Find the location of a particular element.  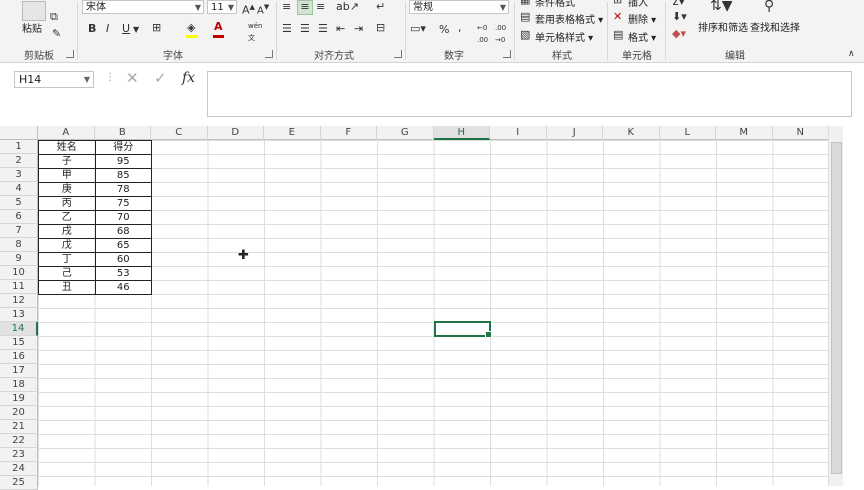

row-header: 7 is located at coordinates (19, 231).